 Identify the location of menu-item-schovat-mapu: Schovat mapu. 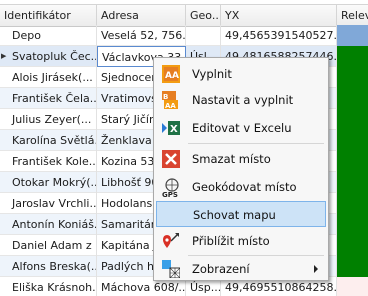
(241, 214).